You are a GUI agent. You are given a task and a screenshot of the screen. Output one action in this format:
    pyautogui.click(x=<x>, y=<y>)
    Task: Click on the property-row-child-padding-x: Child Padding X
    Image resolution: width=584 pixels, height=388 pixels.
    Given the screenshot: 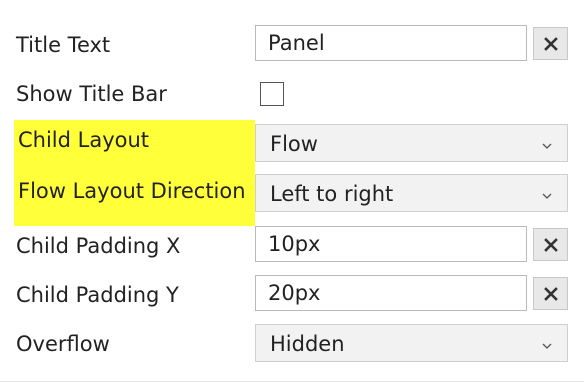 What is the action you would take?
    pyautogui.click(x=292, y=246)
    